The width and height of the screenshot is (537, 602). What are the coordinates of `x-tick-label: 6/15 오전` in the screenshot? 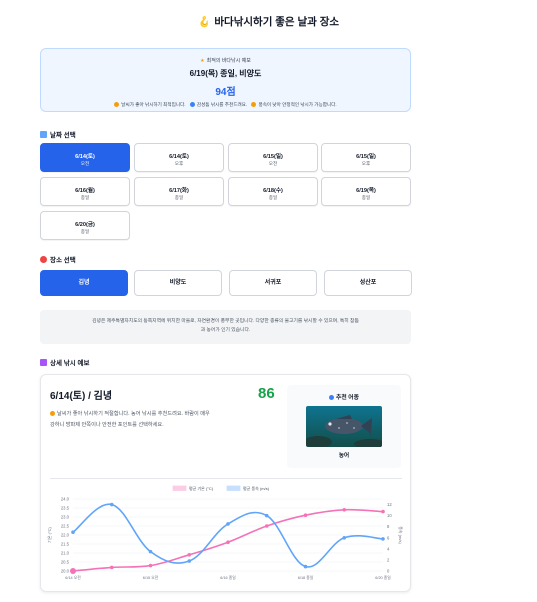 It's located at (151, 577).